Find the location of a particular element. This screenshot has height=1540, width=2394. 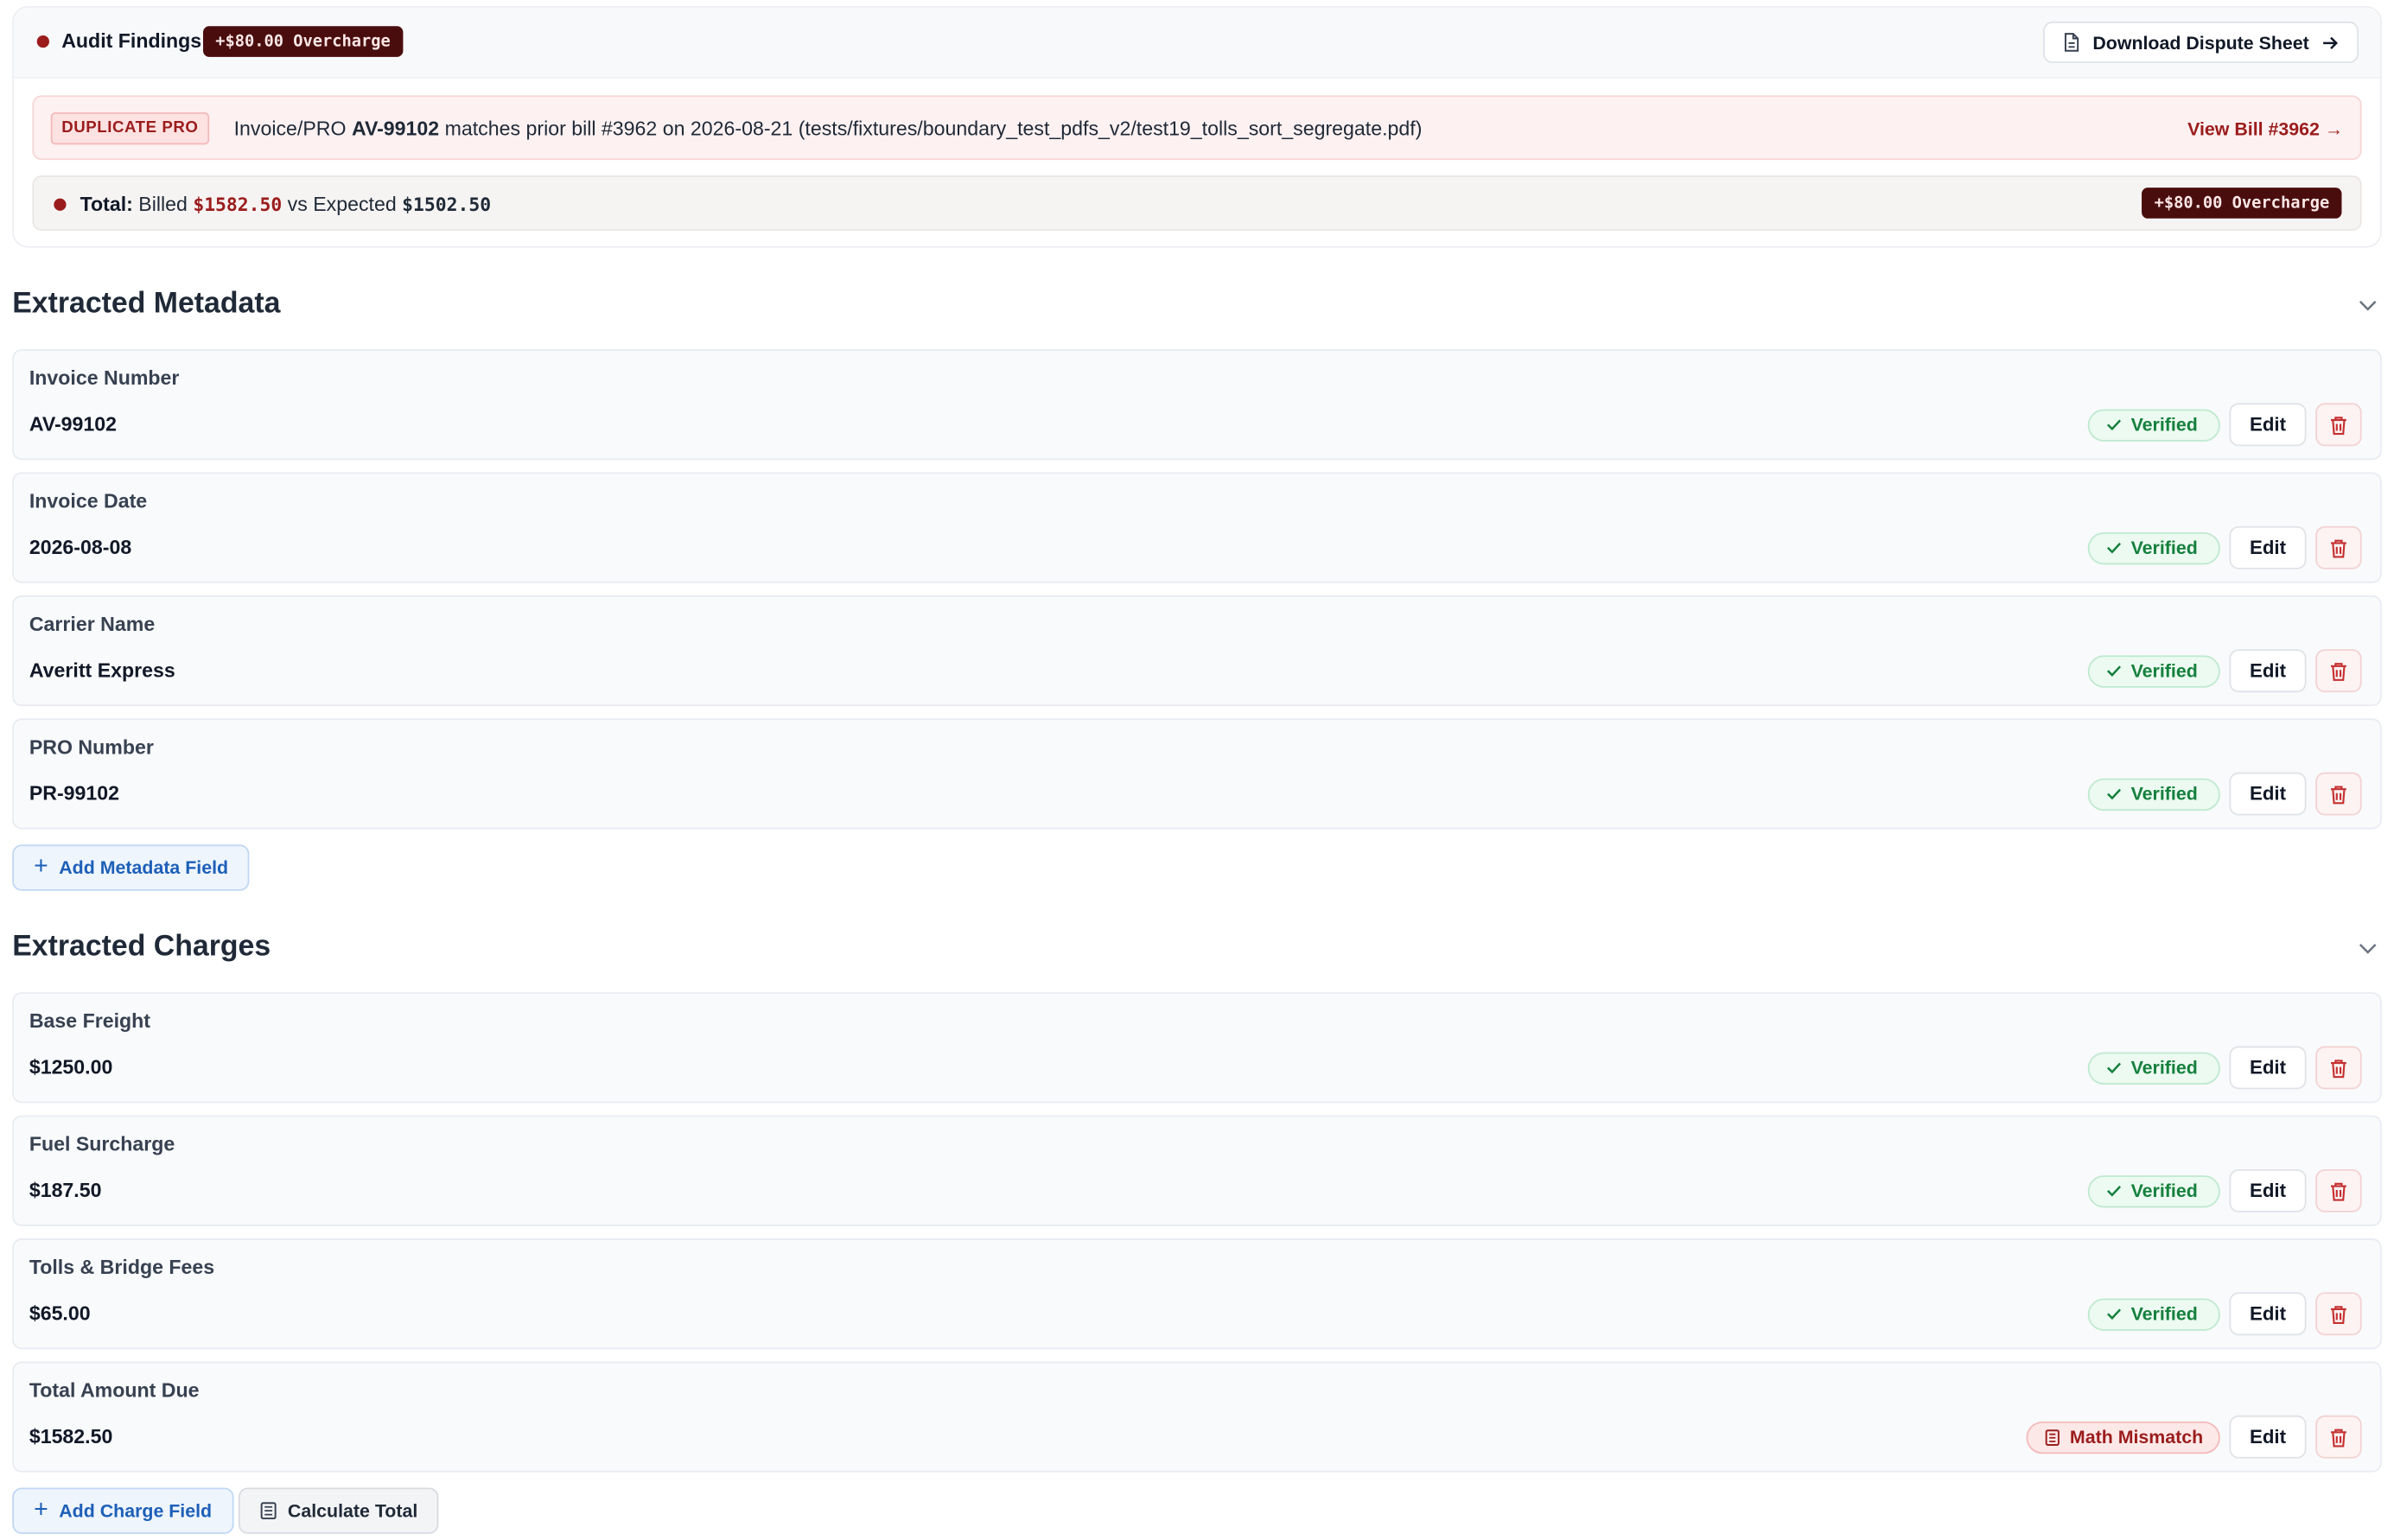

status-label: Math Mismatch is located at coordinates (2136, 1437).